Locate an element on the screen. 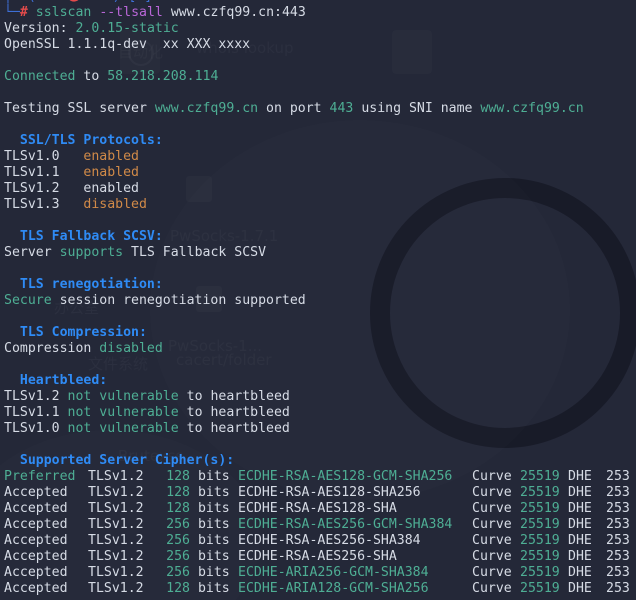  testing-mid2: using SNI name is located at coordinates (417, 108).